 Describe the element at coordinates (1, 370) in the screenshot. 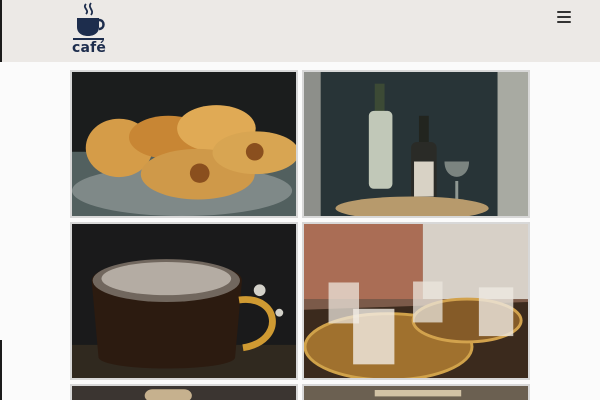

I see `edge-divider` at that location.